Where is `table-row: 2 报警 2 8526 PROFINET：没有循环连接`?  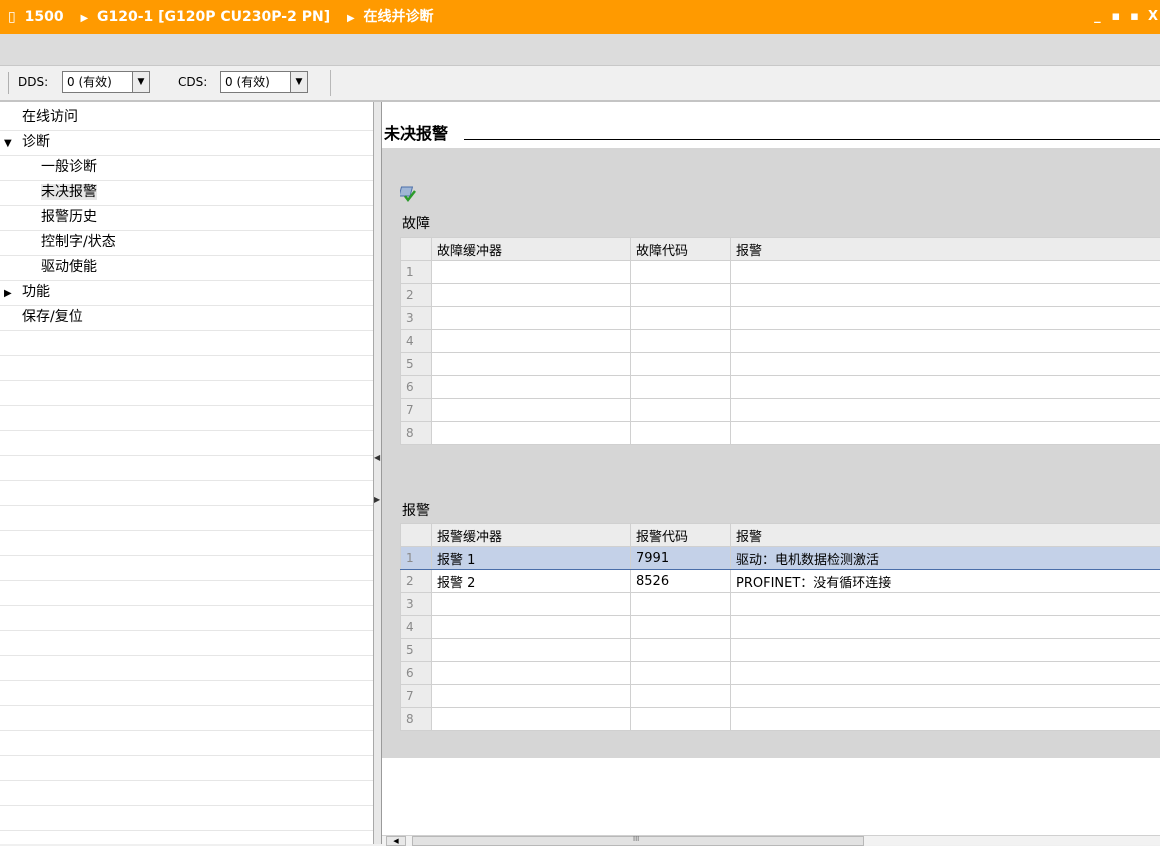 table-row: 2 报警 2 8526 PROFINET：没有循环连接 is located at coordinates (780, 581).